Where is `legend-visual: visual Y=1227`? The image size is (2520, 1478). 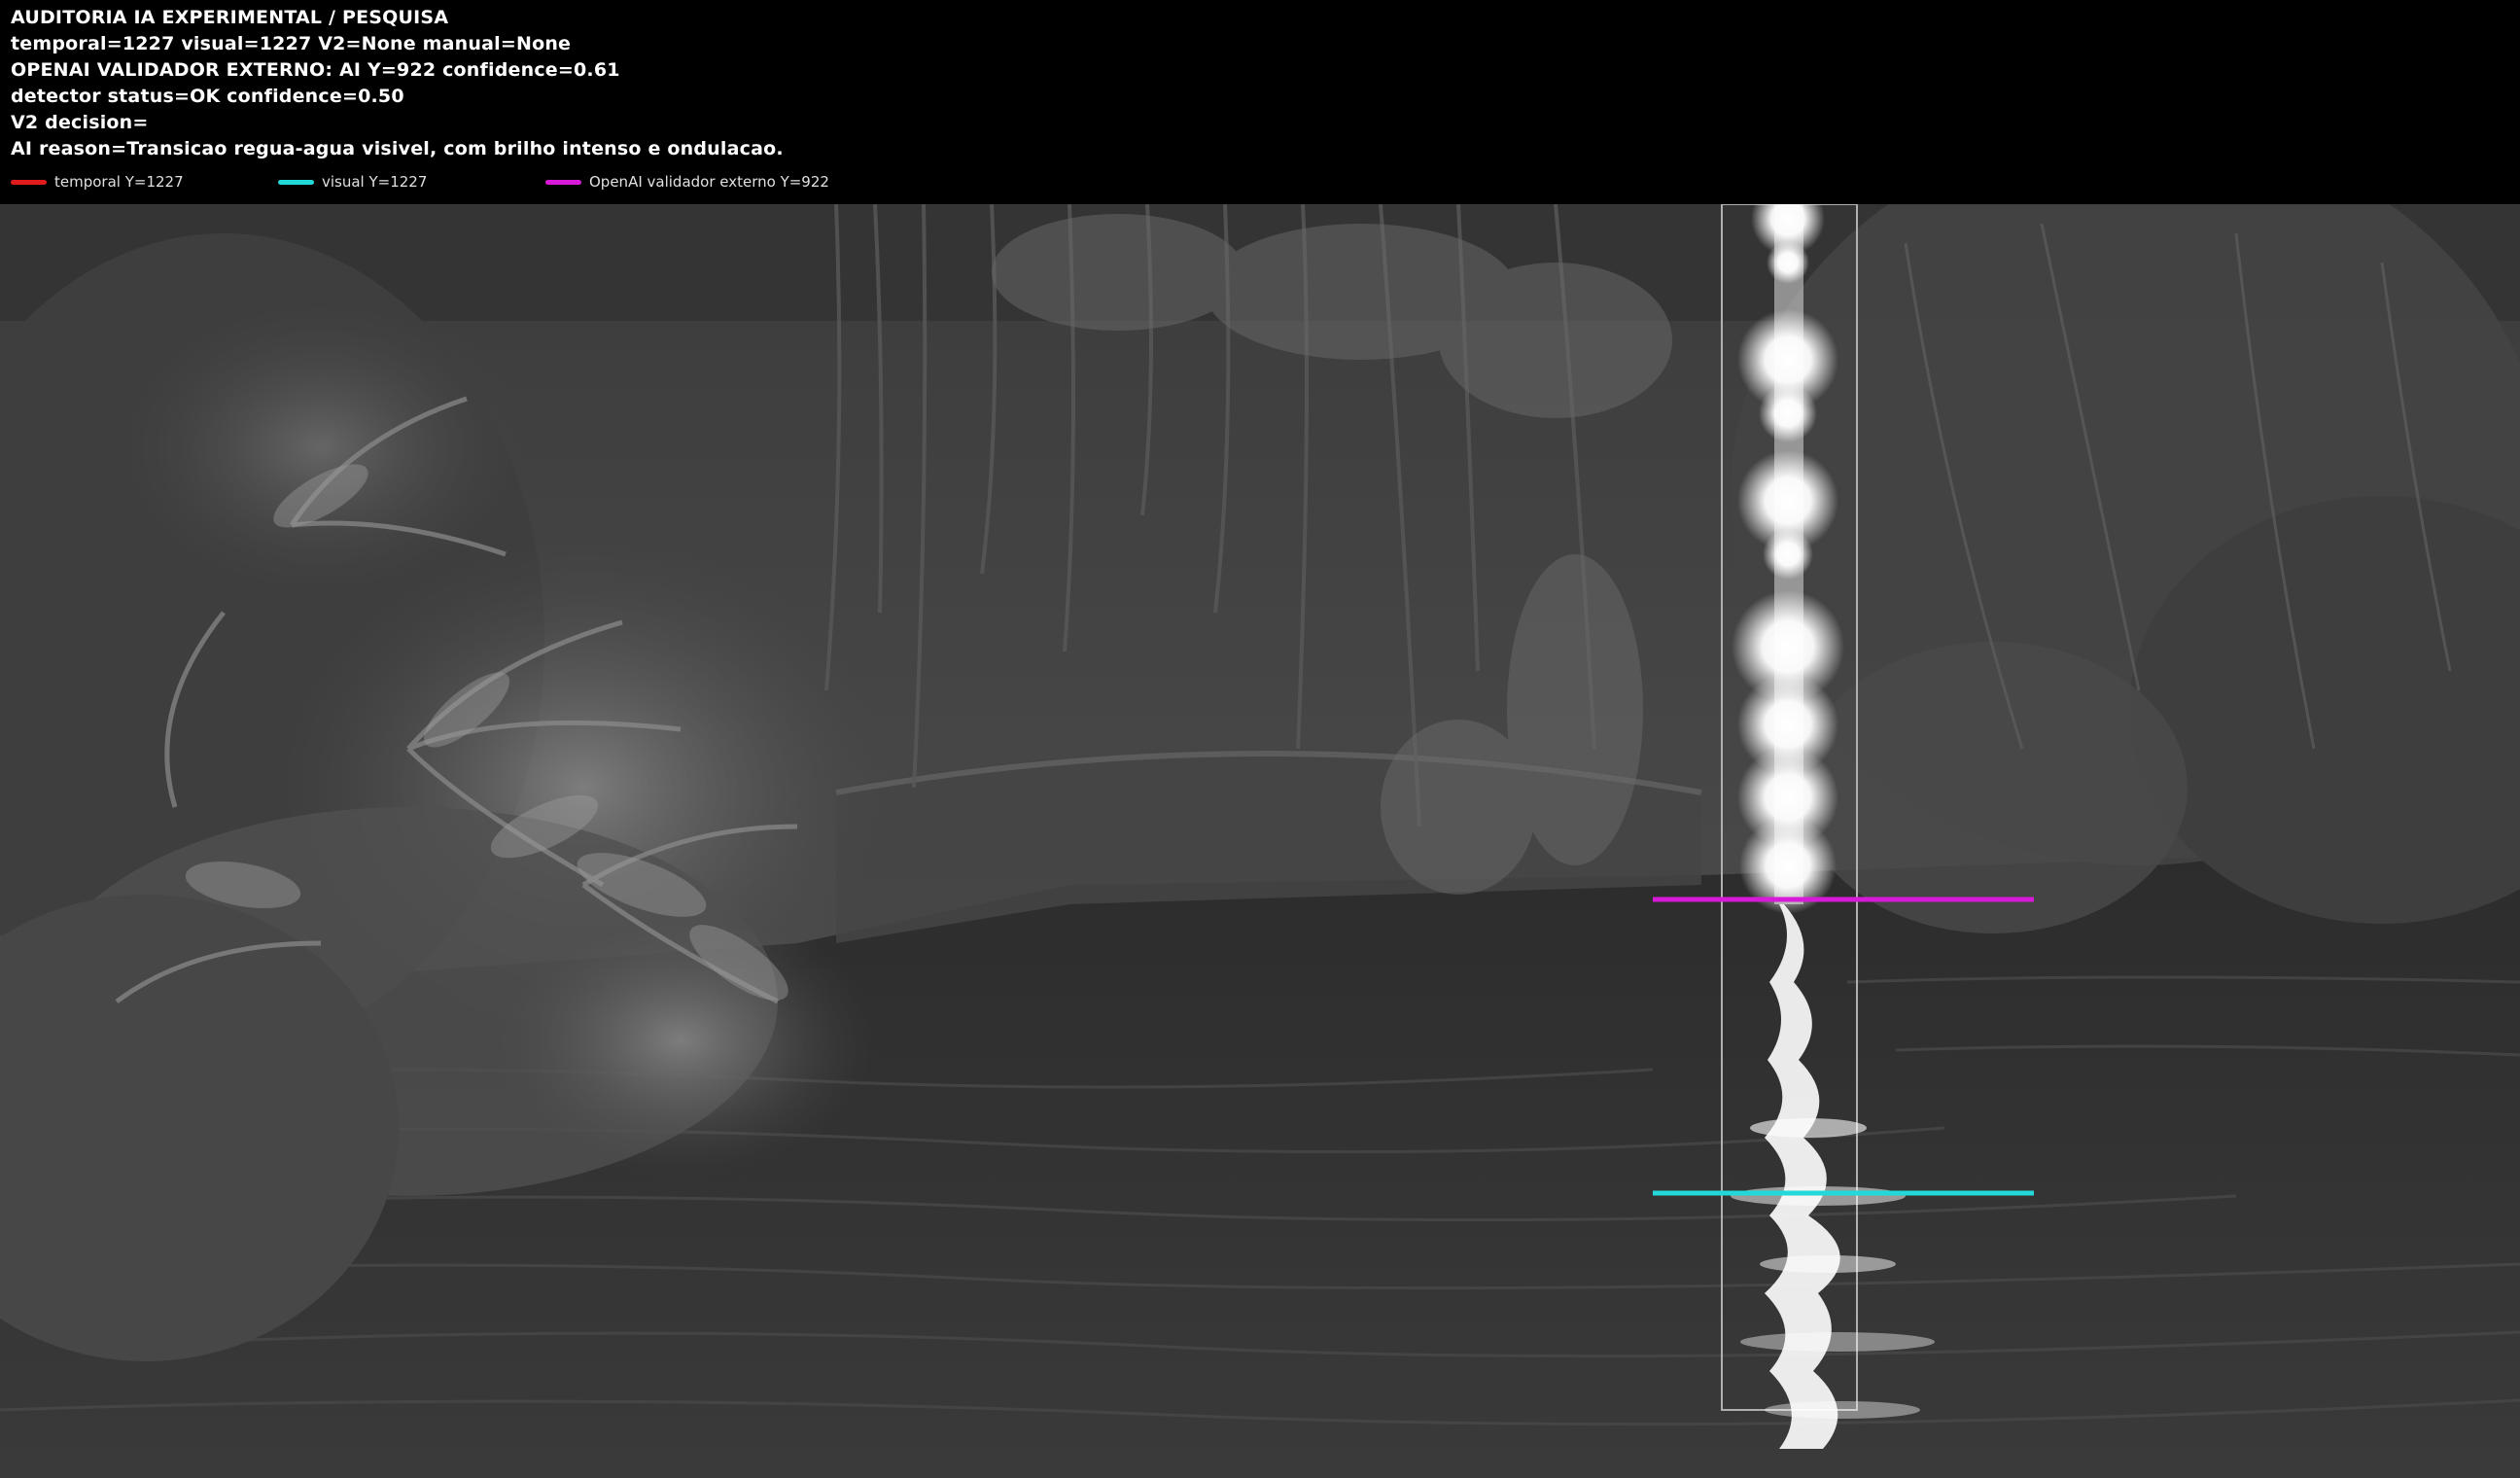 legend-visual: visual Y=1227 is located at coordinates (352, 182).